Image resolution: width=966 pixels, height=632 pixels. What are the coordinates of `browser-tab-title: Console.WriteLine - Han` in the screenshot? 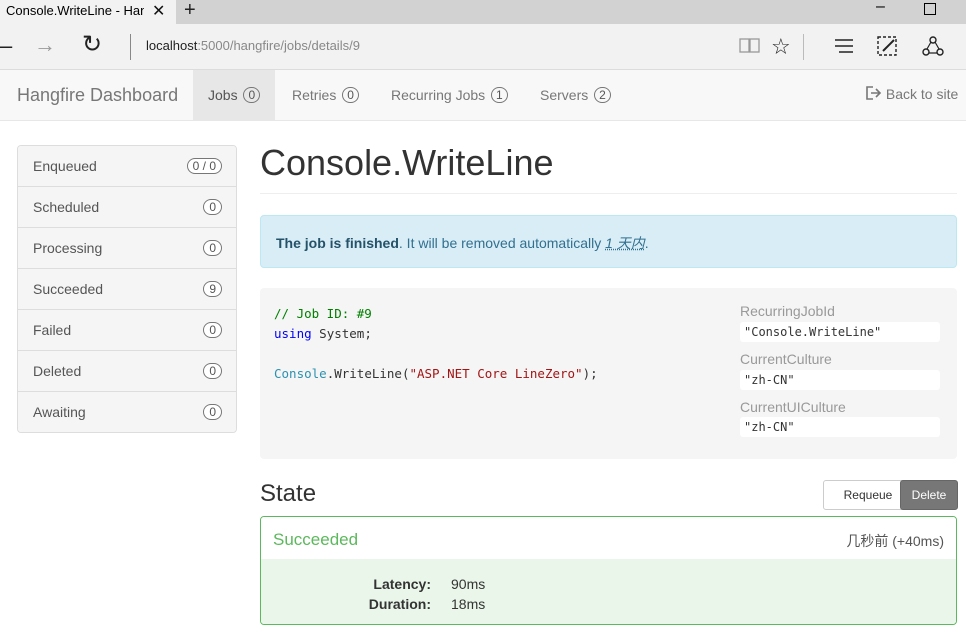 It's located at (75, 10).